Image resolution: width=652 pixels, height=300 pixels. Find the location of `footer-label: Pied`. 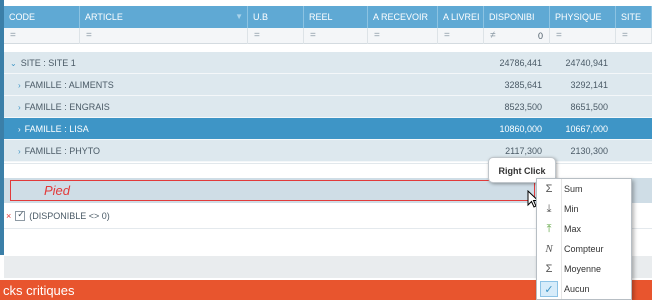

footer-label: Pied is located at coordinates (57, 190).